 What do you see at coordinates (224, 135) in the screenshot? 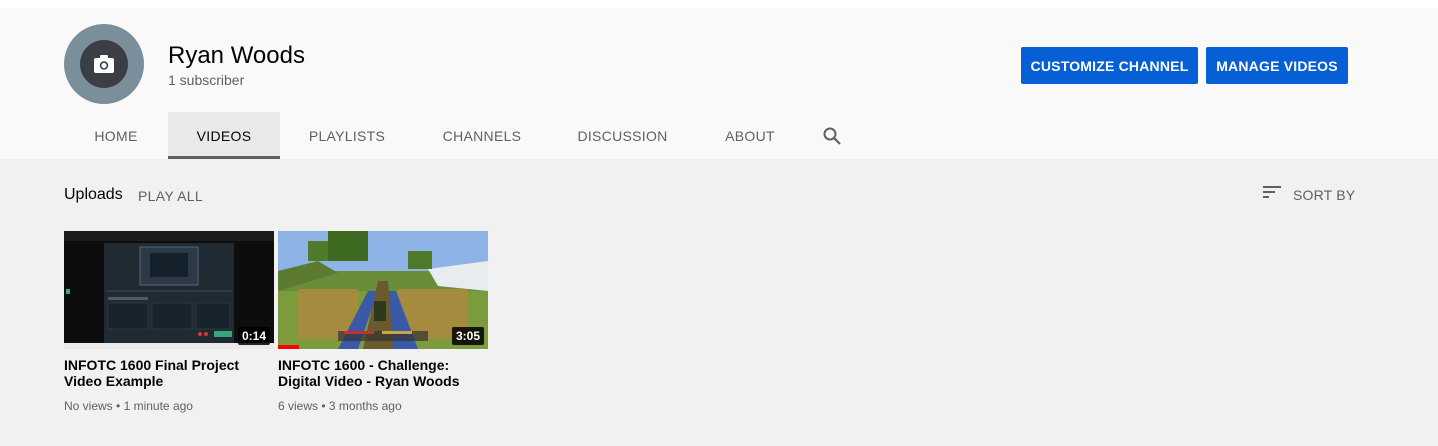
I see `tab-videos: VIDEOS` at bounding box center [224, 135].